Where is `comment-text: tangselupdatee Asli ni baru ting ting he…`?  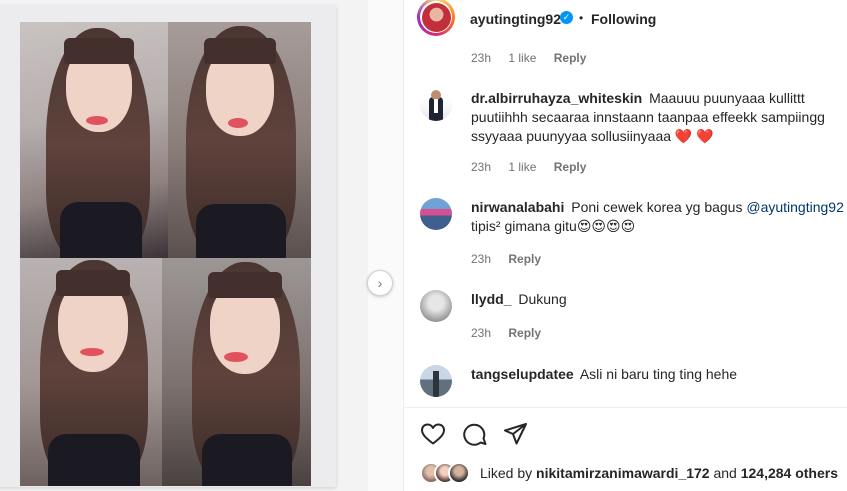
comment-text: tangselupdatee Asli ni baru ting ting he… is located at coordinates (659, 374).